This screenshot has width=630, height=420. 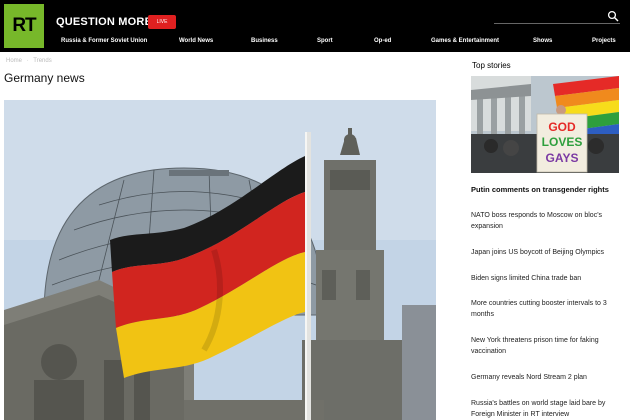 I want to click on story-link: Biden signs limited China trade ban, so click(x=546, y=278).